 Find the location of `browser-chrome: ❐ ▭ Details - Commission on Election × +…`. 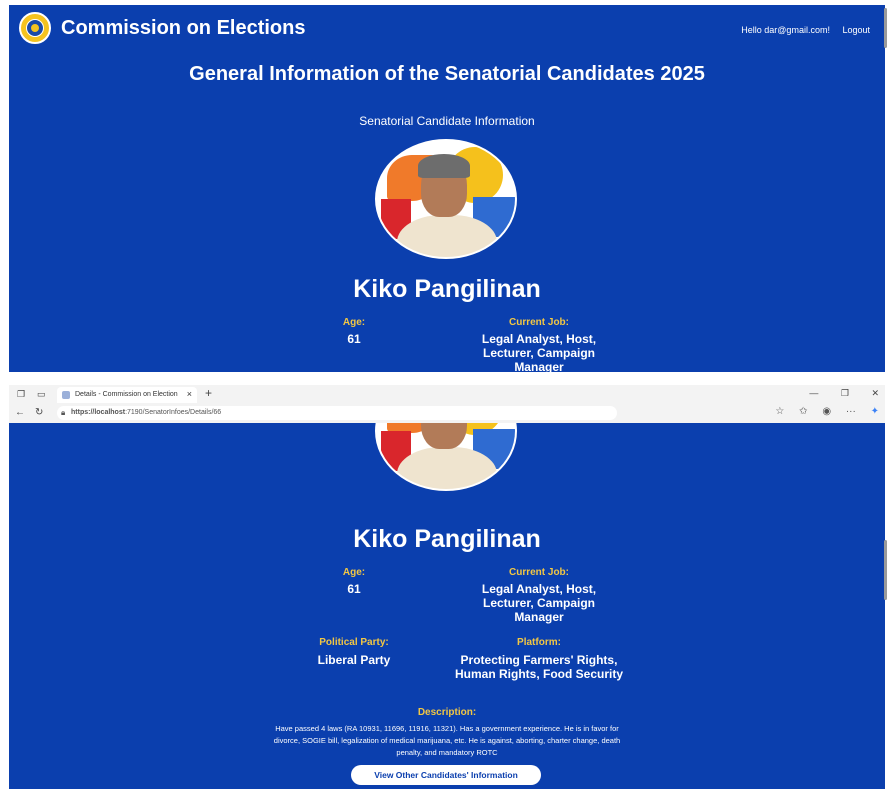

browser-chrome: ❐ ▭ Details - Commission on Election × +… is located at coordinates (447, 404).